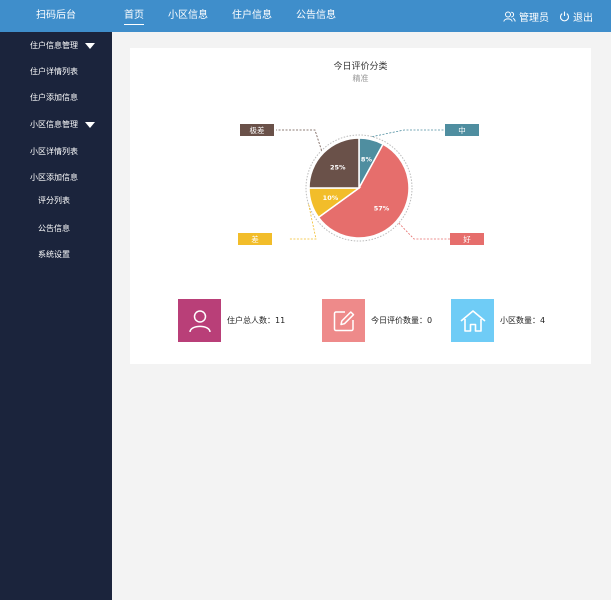 The width and height of the screenshot is (611, 600). I want to click on nav-community-info: 小区信息, so click(188, 16).